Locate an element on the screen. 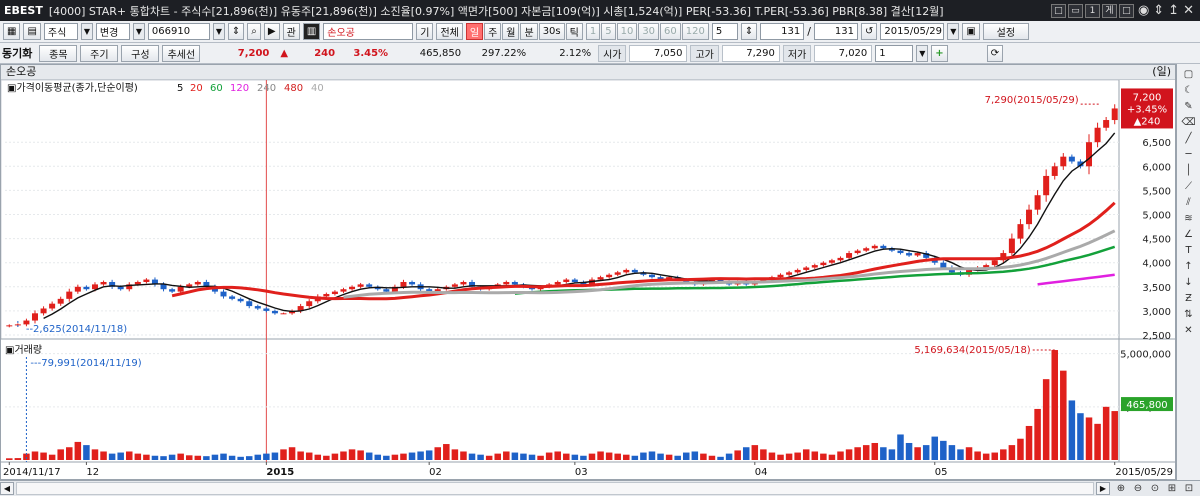 This screenshot has width=1200, height=496. spin-dropdown-icon: ▼ is located at coordinates (922, 53).